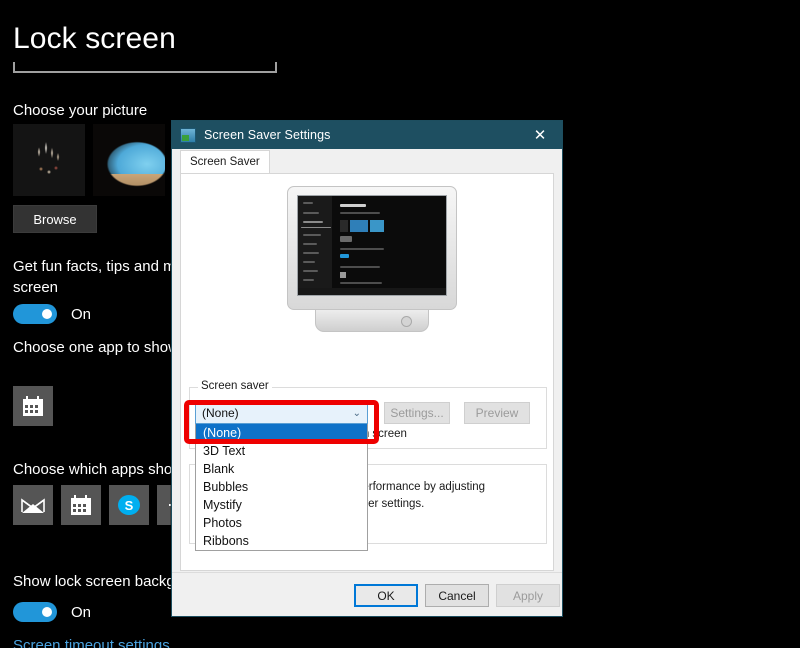 The height and width of the screenshot is (648, 800). I want to click on mail-icon, so click(33, 505).